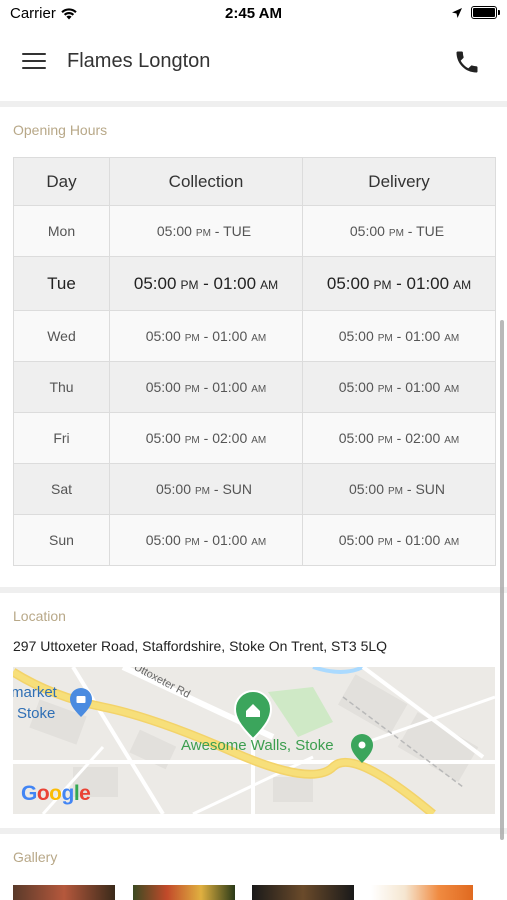 Image resolution: width=507 pixels, height=900 pixels. I want to click on delivery-hours-cell: 05:00 PM - 02:00 AM, so click(399, 438).